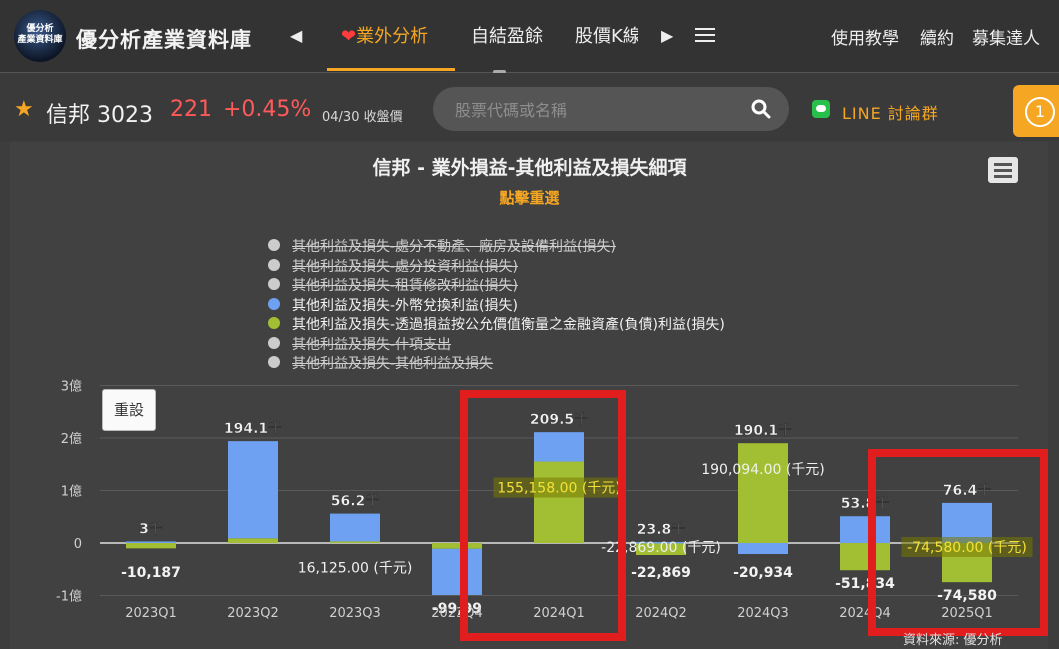 The width and height of the screenshot is (1059, 649). I want to click on bar-total-label: 56.2千, so click(355, 501).